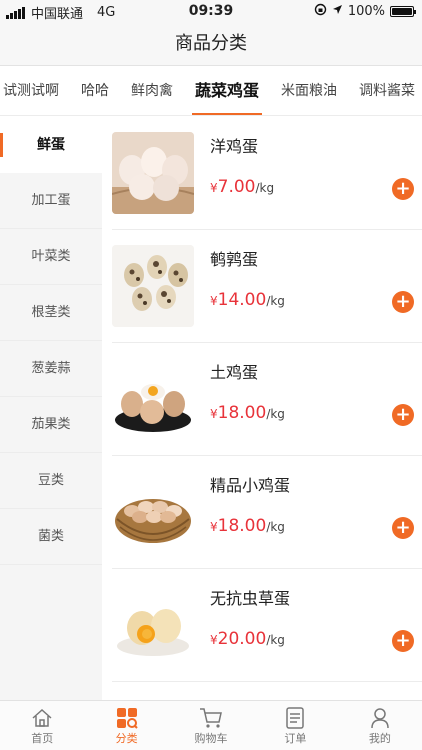 This screenshot has width=422, height=750. What do you see at coordinates (295, 718) in the screenshot?
I see `order-icon` at bounding box center [295, 718].